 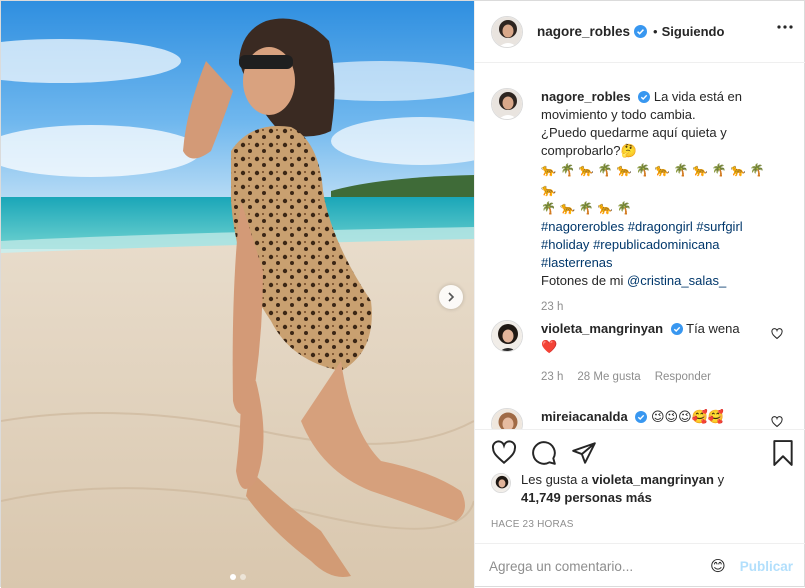 What do you see at coordinates (653, 180) in the screenshot?
I see `emoji-row-1: 🐆 🌴 🐆 🌴 🐆 🌴 🐆 🌴 🐆 🌴 🐆 🌴 🐆` at bounding box center [653, 180].